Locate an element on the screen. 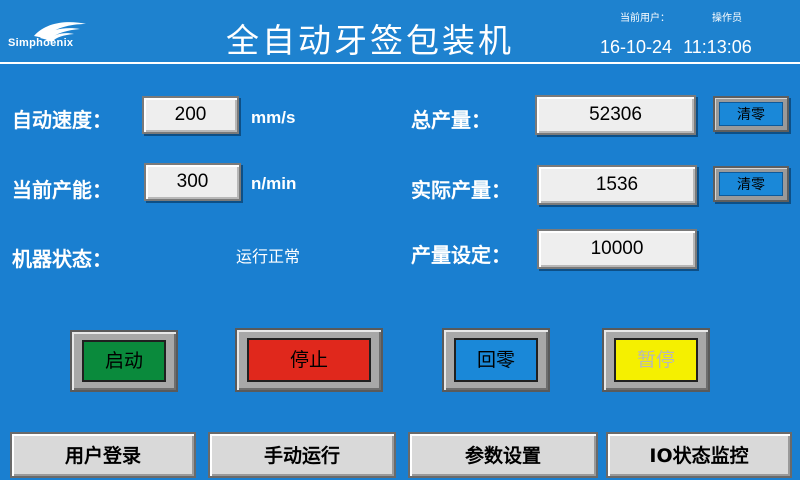  actual-output-label: 实际产量： is located at coordinates (461, 190).